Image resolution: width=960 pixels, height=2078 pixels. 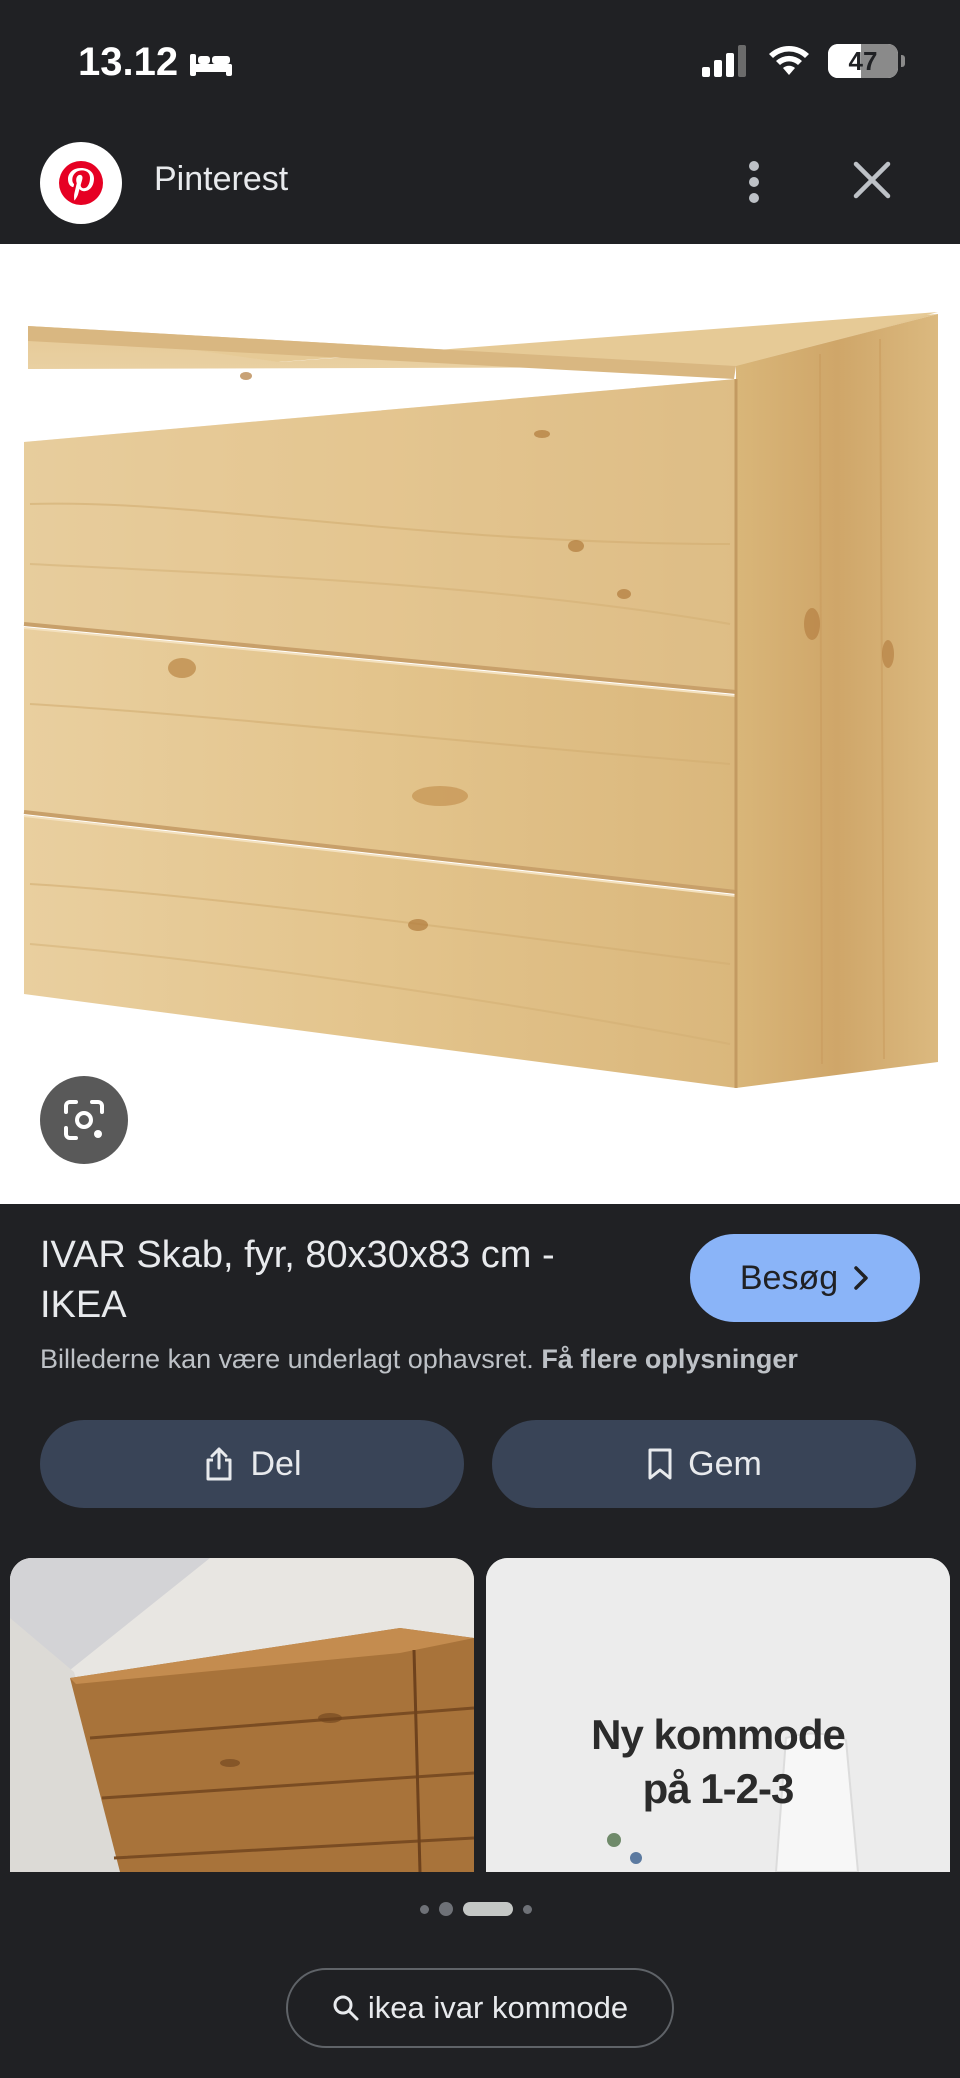 I want to click on pinterest-logo-icon, so click(x=81, y=183).